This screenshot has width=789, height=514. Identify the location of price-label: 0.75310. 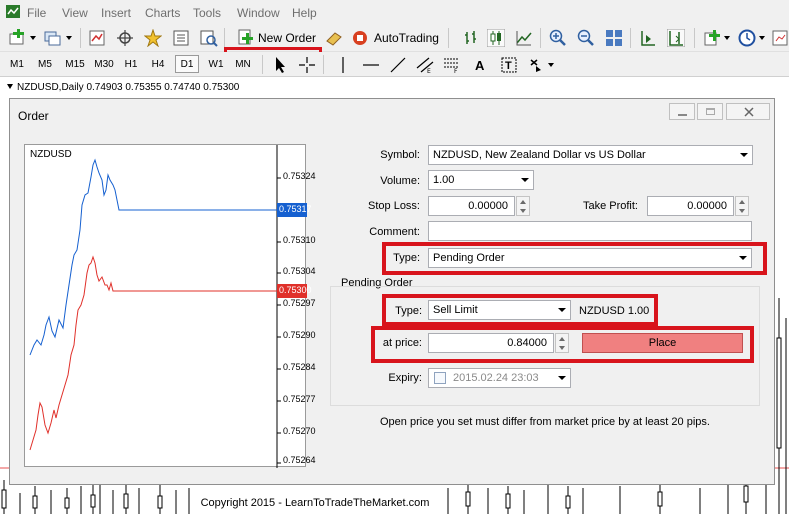
(299, 240).